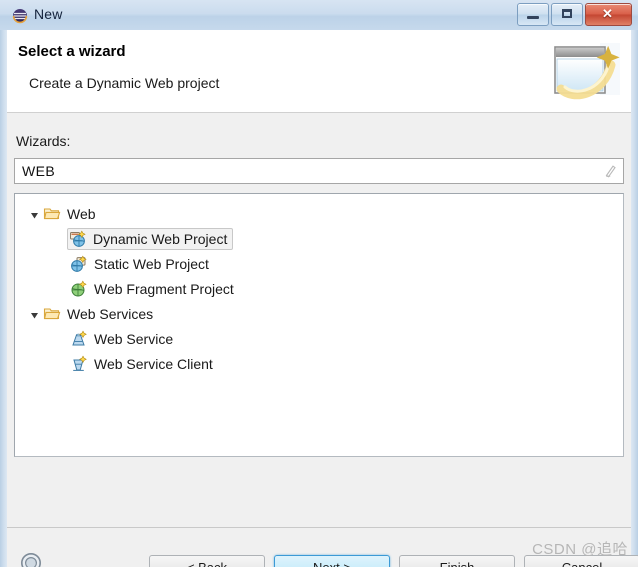  Describe the element at coordinates (81, 213) in the screenshot. I see `tree-item-label: Web` at that location.